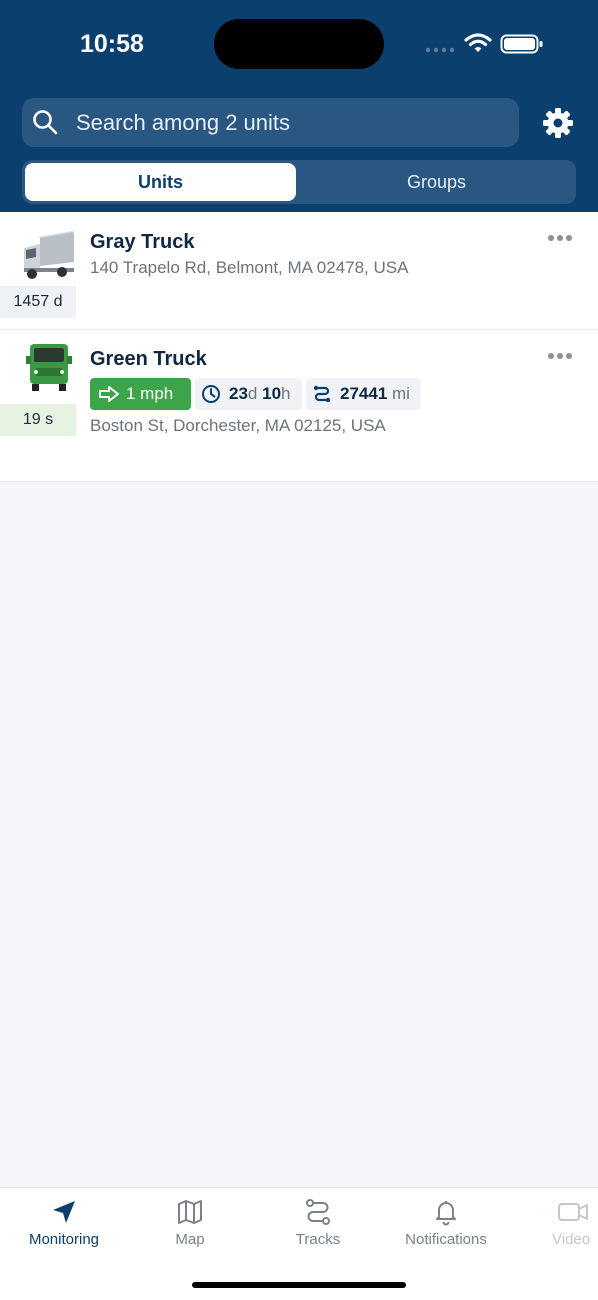 The width and height of the screenshot is (598, 1300). Describe the element at coordinates (160, 182) in the screenshot. I see `tab-units: Units` at that location.